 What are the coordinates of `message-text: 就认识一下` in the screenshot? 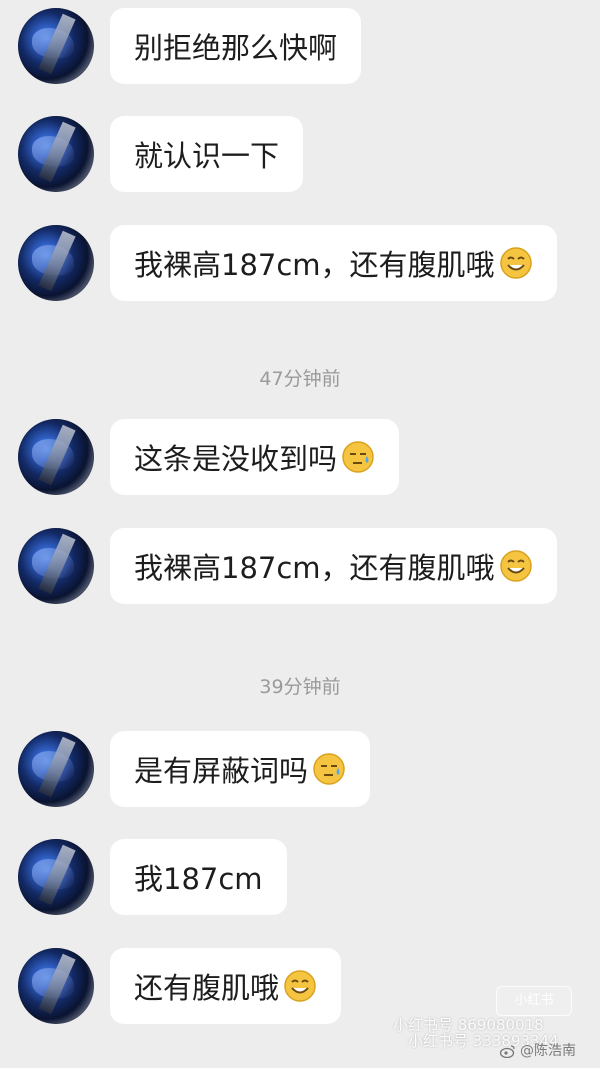 It's located at (207, 156).